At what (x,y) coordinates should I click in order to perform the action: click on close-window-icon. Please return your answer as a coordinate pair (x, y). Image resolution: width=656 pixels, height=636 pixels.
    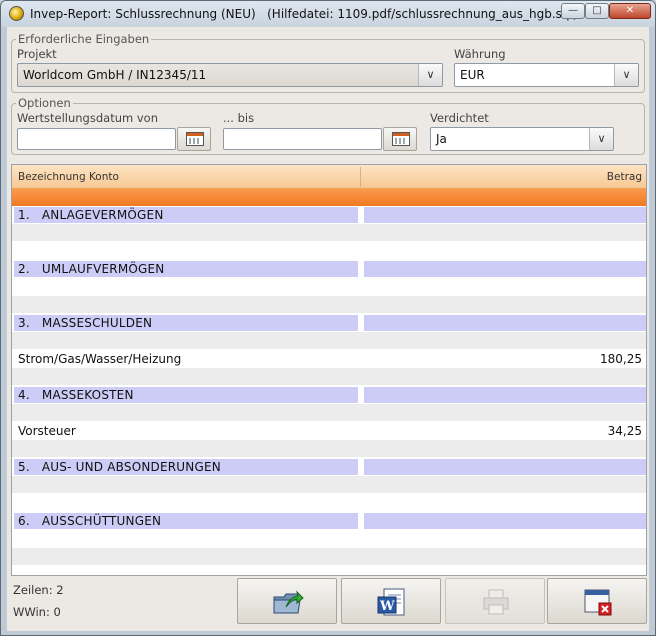
    Looking at the image, I should click on (598, 602).